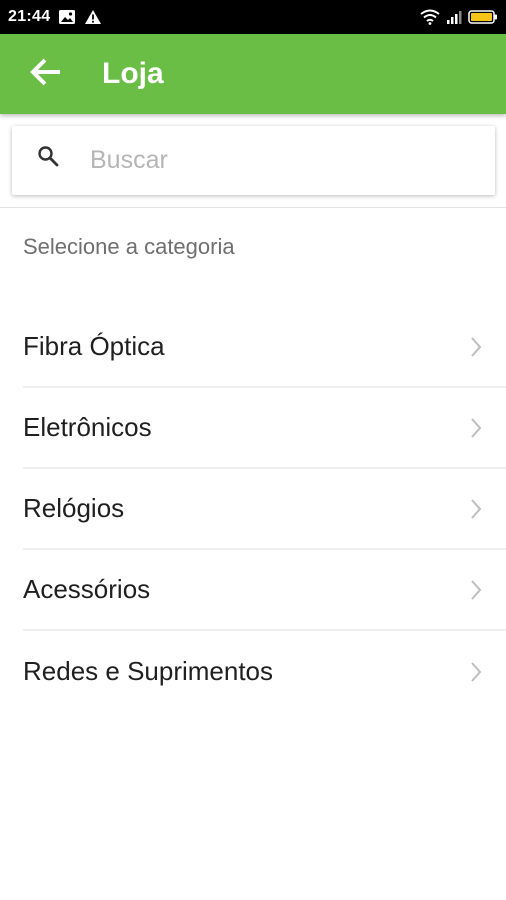 Image resolution: width=506 pixels, height=900 pixels. I want to click on status-time: 21:44, so click(29, 16).